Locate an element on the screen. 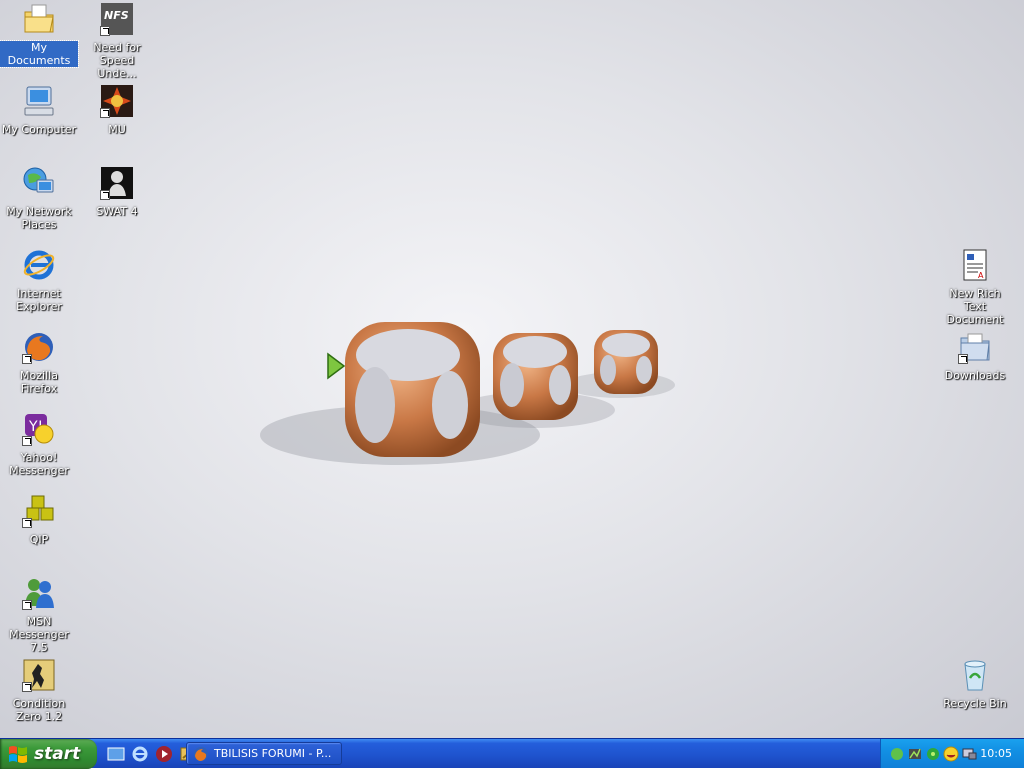  yahoo-tray-icon is located at coordinates (951, 754).